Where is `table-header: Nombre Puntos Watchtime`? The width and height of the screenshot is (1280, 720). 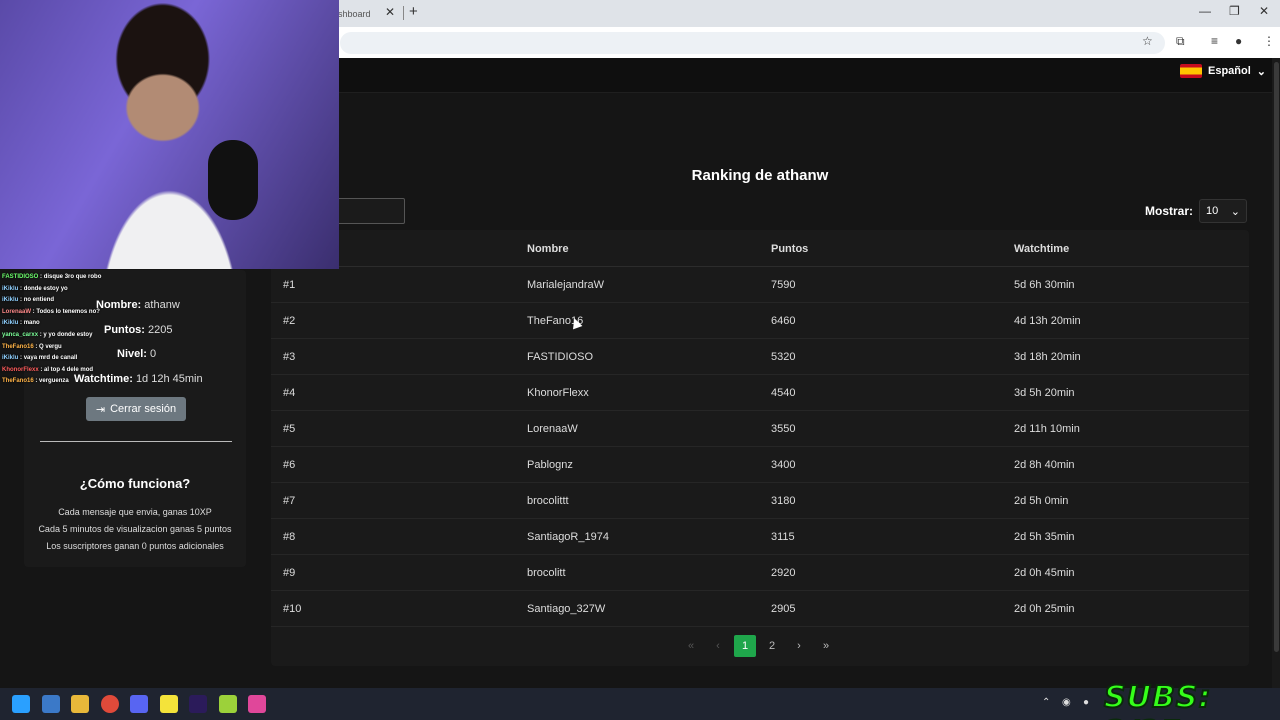 table-header: Nombre Puntos Watchtime is located at coordinates (760, 248).